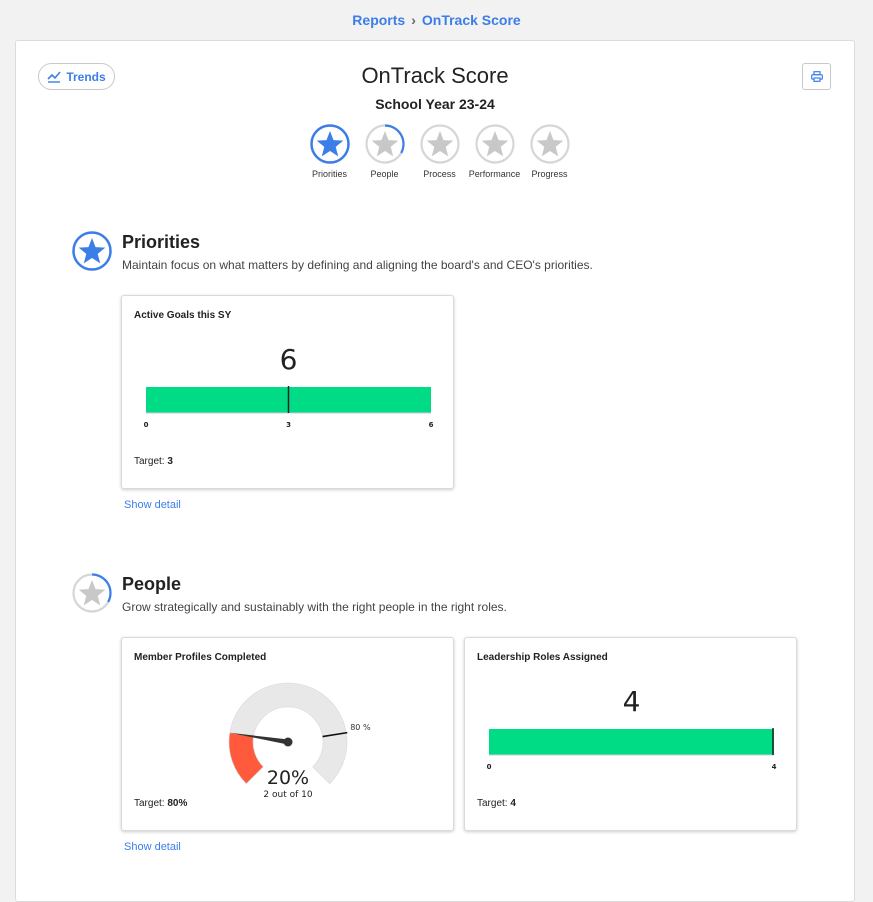 Image resolution: width=873 pixels, height=902 pixels. What do you see at coordinates (435, 75) in the screenshot?
I see `page-title: OnTrack Score` at bounding box center [435, 75].